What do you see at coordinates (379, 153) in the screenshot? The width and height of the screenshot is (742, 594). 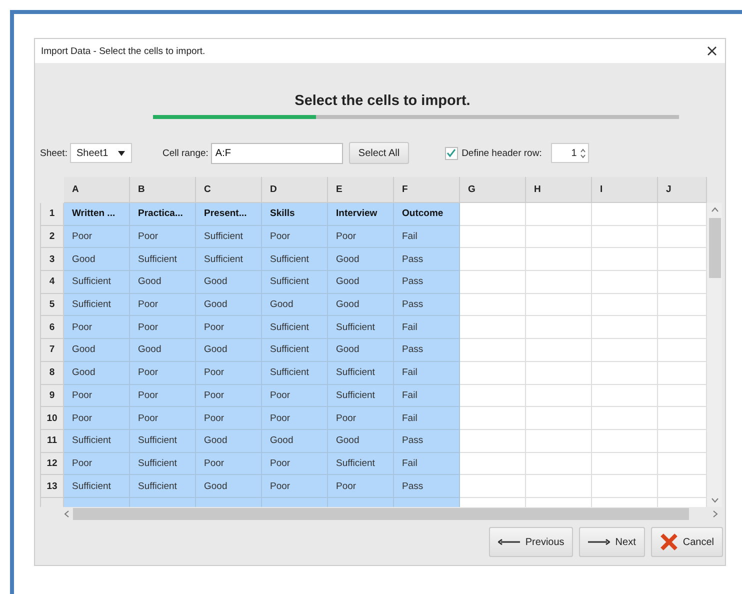 I see `select-all-button: Select All` at bounding box center [379, 153].